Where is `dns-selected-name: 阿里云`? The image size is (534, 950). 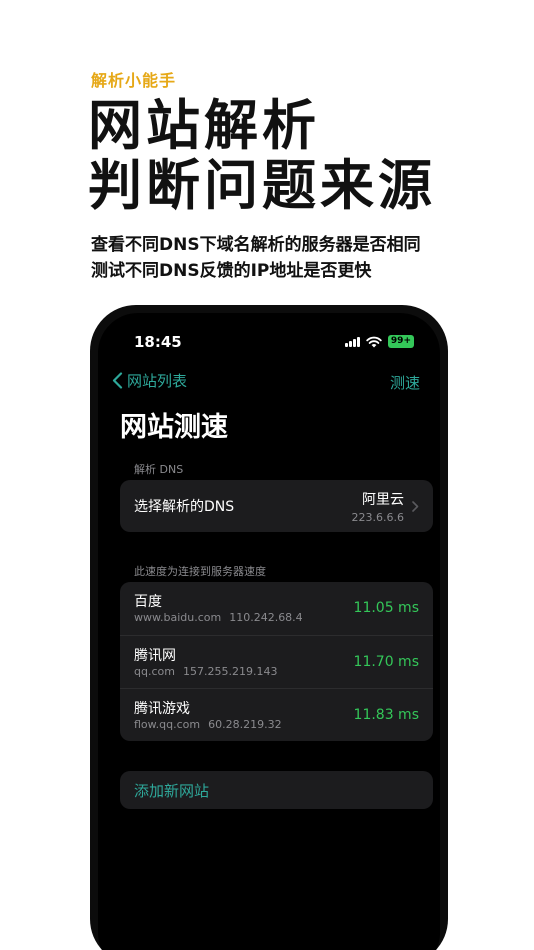
dns-selected-name: 阿里云 is located at coordinates (383, 499).